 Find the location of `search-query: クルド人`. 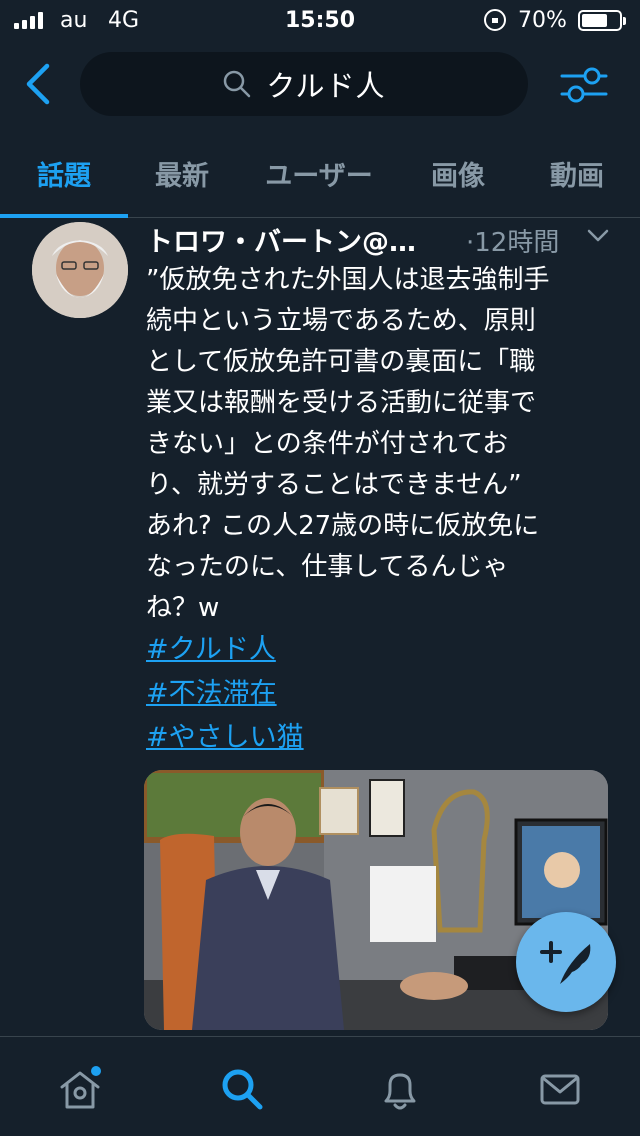

search-query: クルド人 is located at coordinates (326, 86).